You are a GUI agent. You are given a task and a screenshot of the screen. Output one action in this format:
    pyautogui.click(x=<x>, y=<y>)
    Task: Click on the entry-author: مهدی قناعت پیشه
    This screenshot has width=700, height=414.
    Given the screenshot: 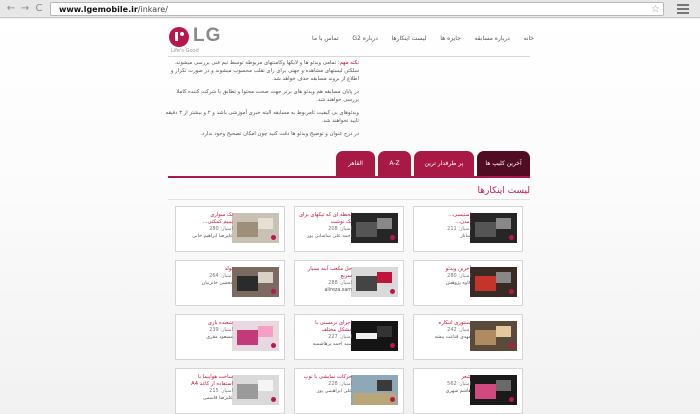 What is the action you would take?
    pyautogui.click(x=452, y=337)
    